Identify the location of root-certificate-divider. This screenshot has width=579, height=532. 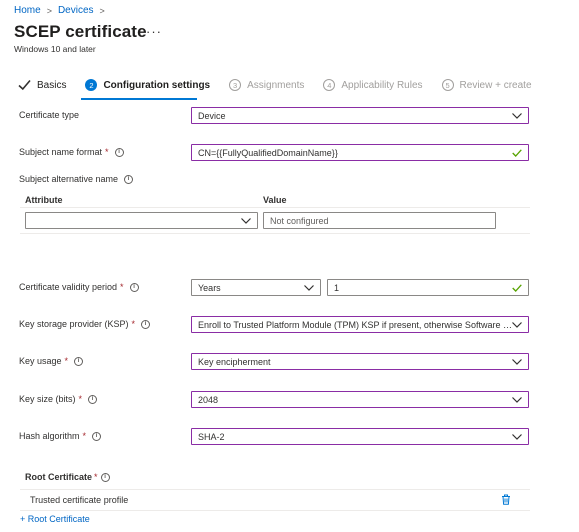
(275, 489).